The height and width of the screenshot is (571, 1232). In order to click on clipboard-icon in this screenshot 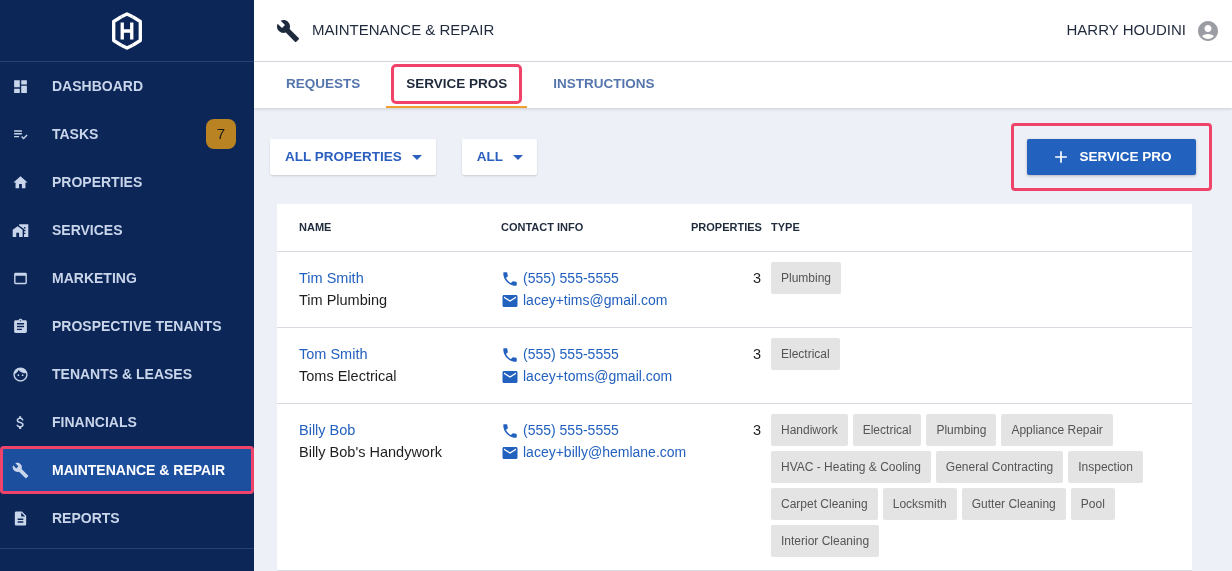, I will do `click(20, 326)`.